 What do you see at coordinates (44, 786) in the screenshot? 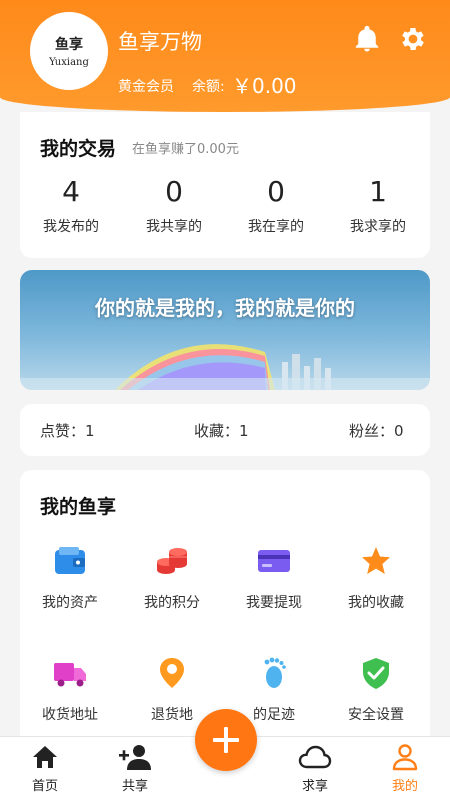
I see `nav-label: 首页` at bounding box center [44, 786].